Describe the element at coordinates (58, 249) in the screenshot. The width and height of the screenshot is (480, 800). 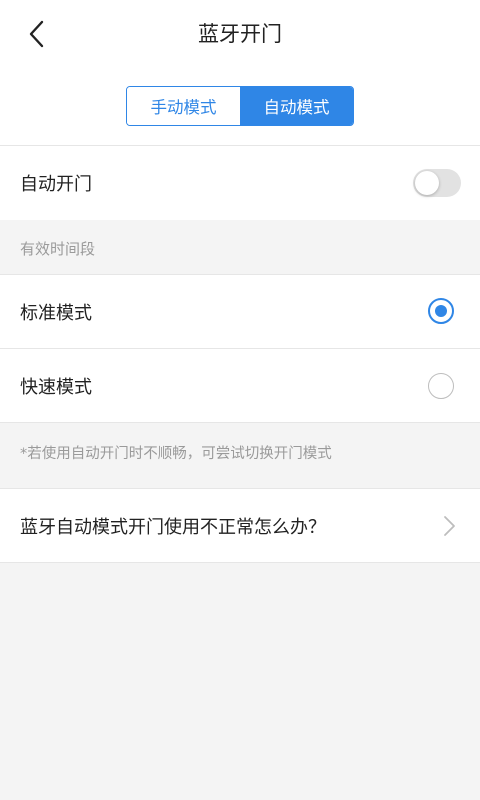
I see `valid-period-section-label: 有效时间段` at that location.